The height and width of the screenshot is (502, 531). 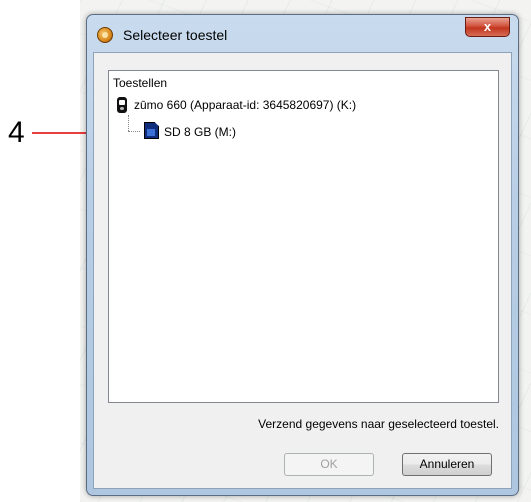 I want to click on cancel-button: Annuleren, so click(x=447, y=464).